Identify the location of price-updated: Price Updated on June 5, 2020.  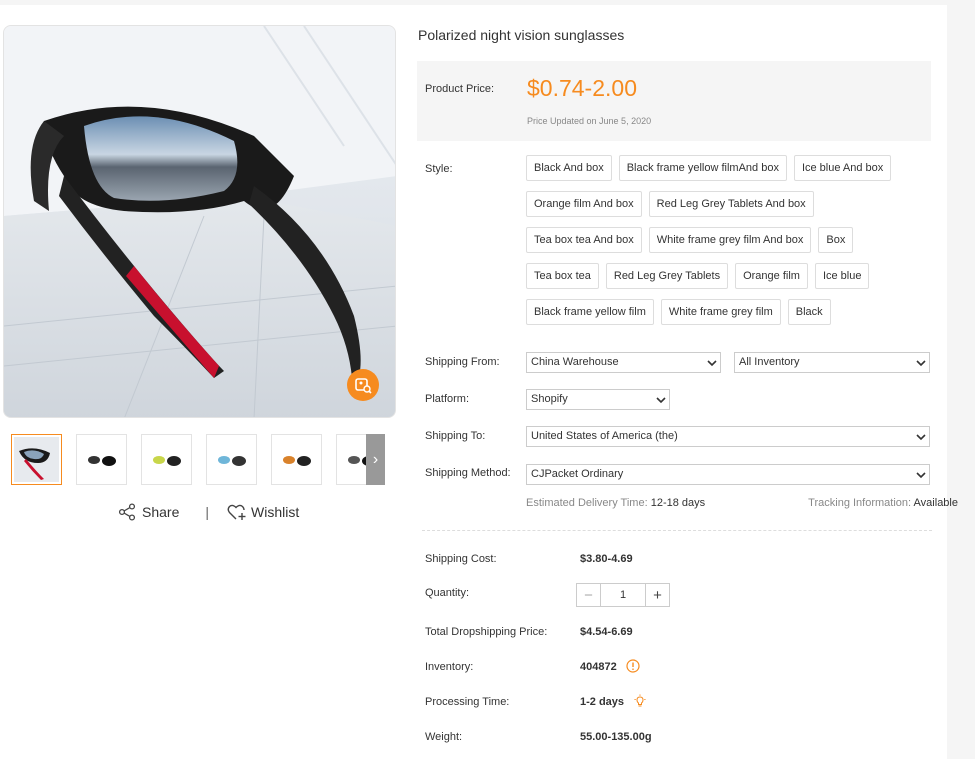
(589, 121).